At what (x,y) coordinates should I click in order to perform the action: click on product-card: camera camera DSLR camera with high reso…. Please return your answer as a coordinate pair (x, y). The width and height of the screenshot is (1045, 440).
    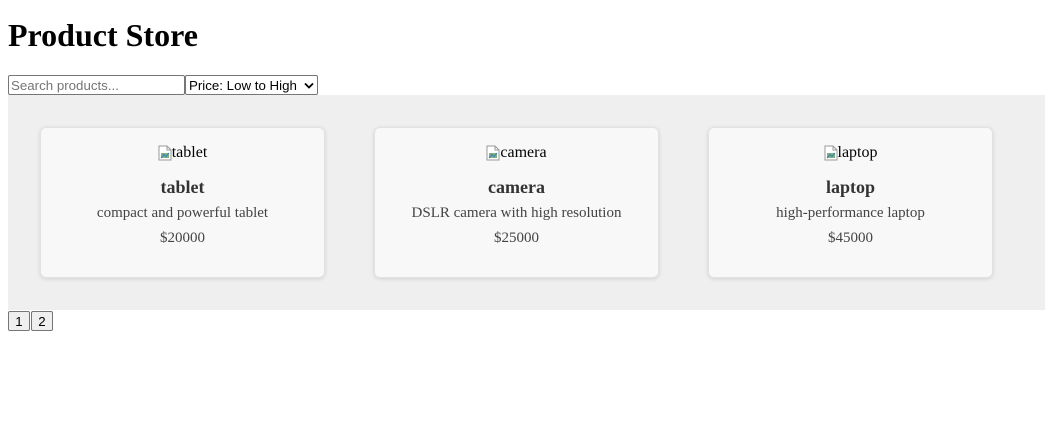
    Looking at the image, I should click on (516, 202).